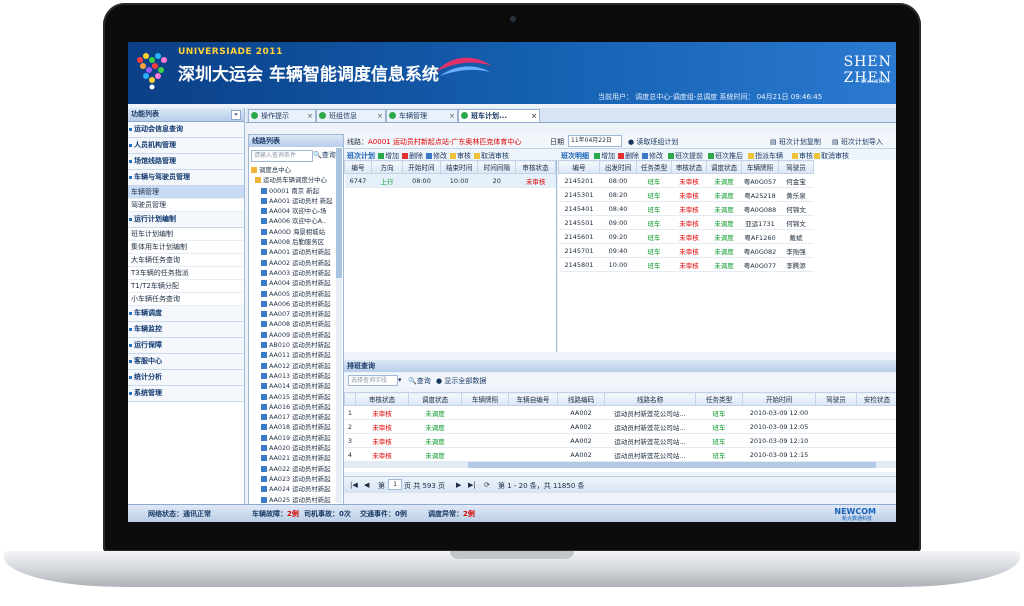  What do you see at coordinates (186, 378) in the screenshot?
I see `sidebar-section: 统计分析` at bounding box center [186, 378].